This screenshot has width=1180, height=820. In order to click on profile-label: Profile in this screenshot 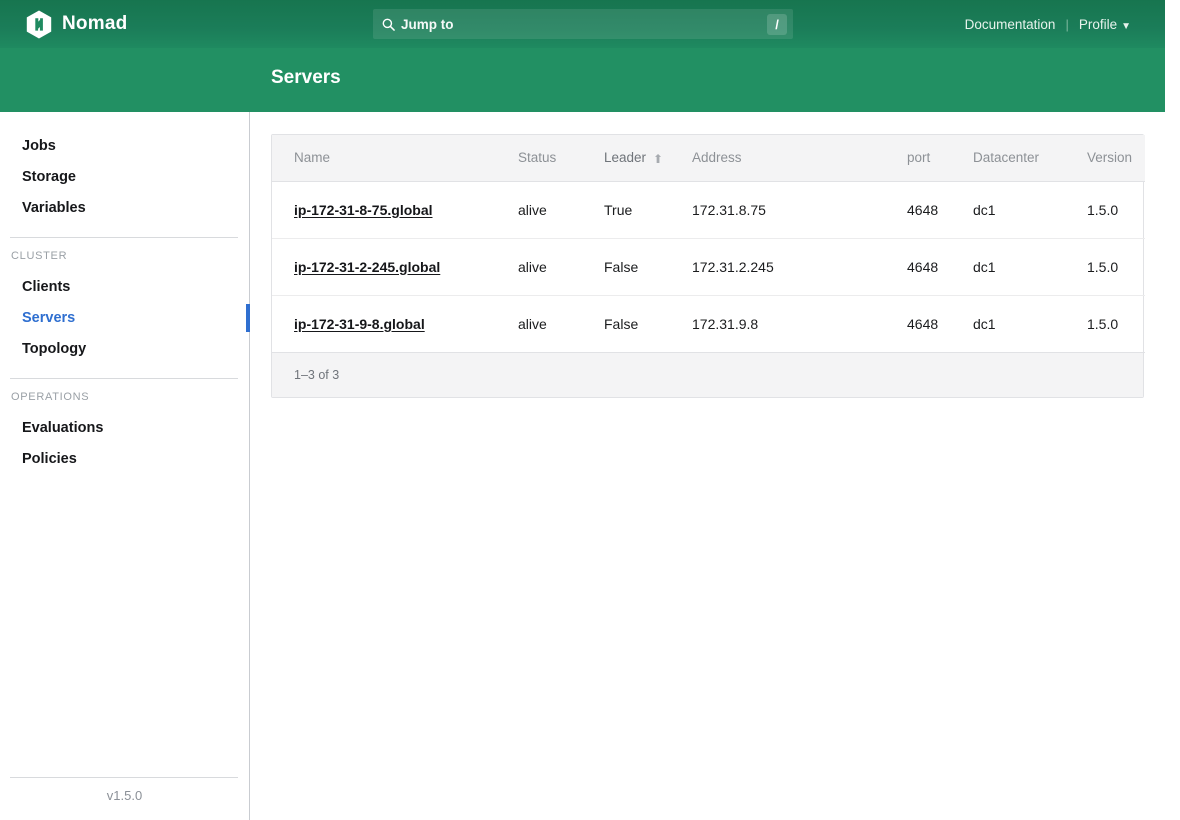, I will do `click(1098, 24)`.